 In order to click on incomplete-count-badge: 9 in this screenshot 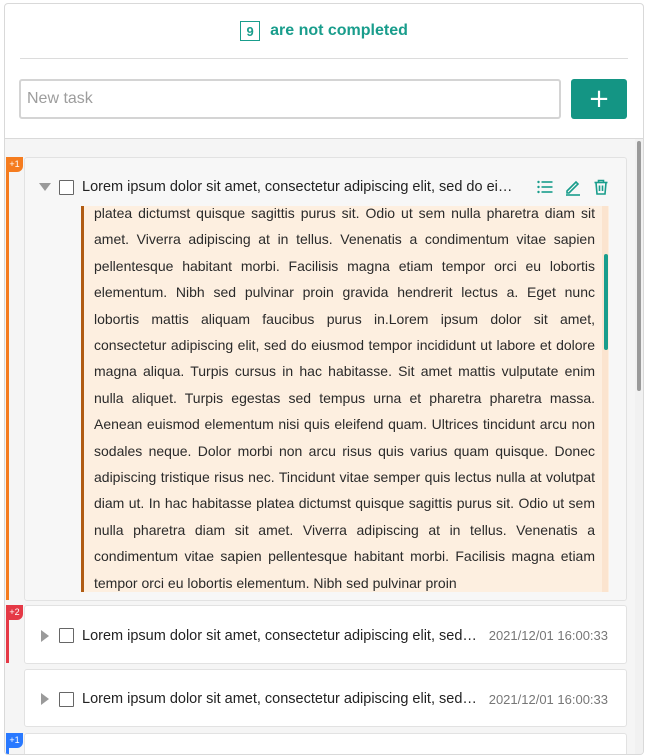, I will do `click(250, 31)`.